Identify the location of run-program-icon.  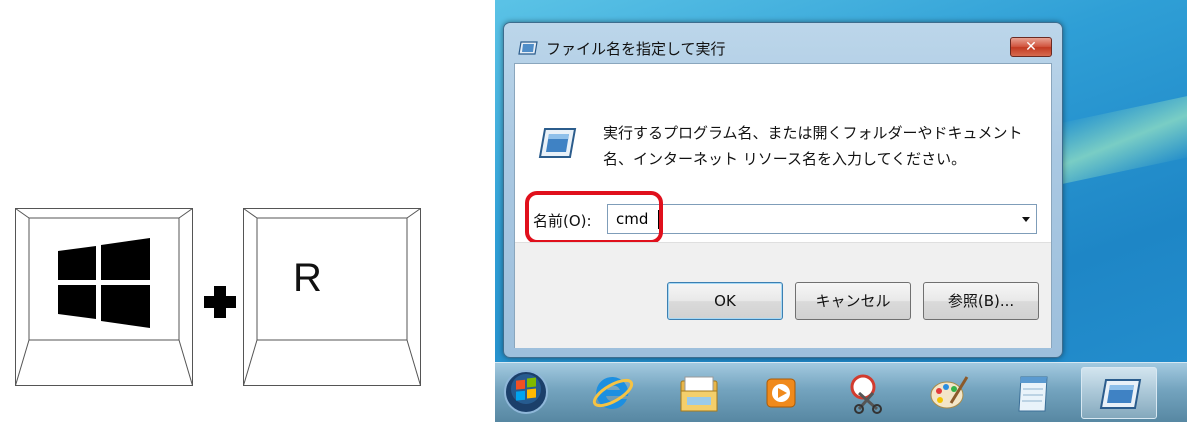
(557, 143).